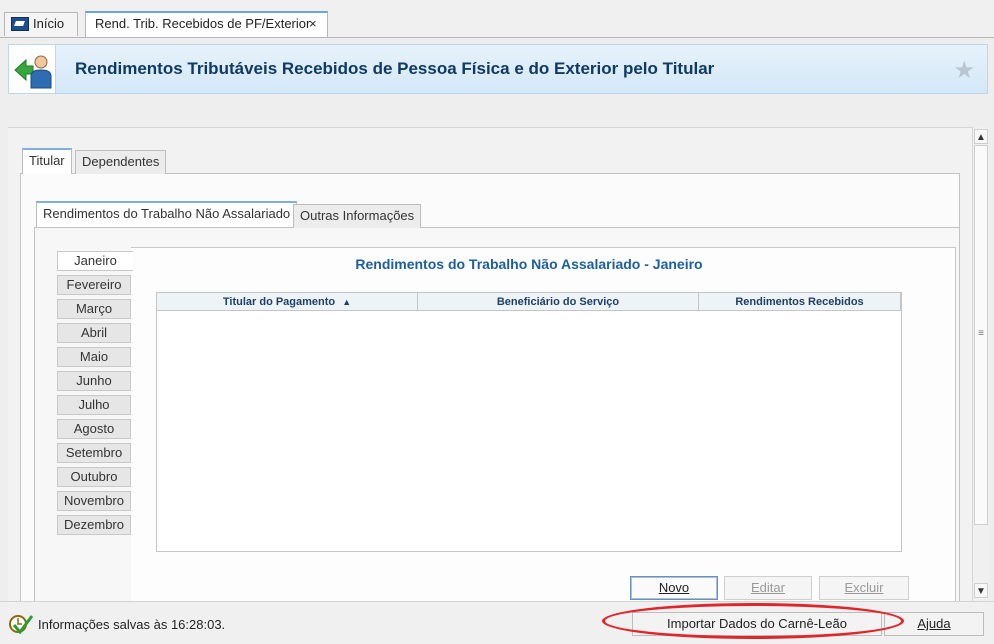  Describe the element at coordinates (497, 37) in the screenshot. I see `tab-bar-divider` at that location.